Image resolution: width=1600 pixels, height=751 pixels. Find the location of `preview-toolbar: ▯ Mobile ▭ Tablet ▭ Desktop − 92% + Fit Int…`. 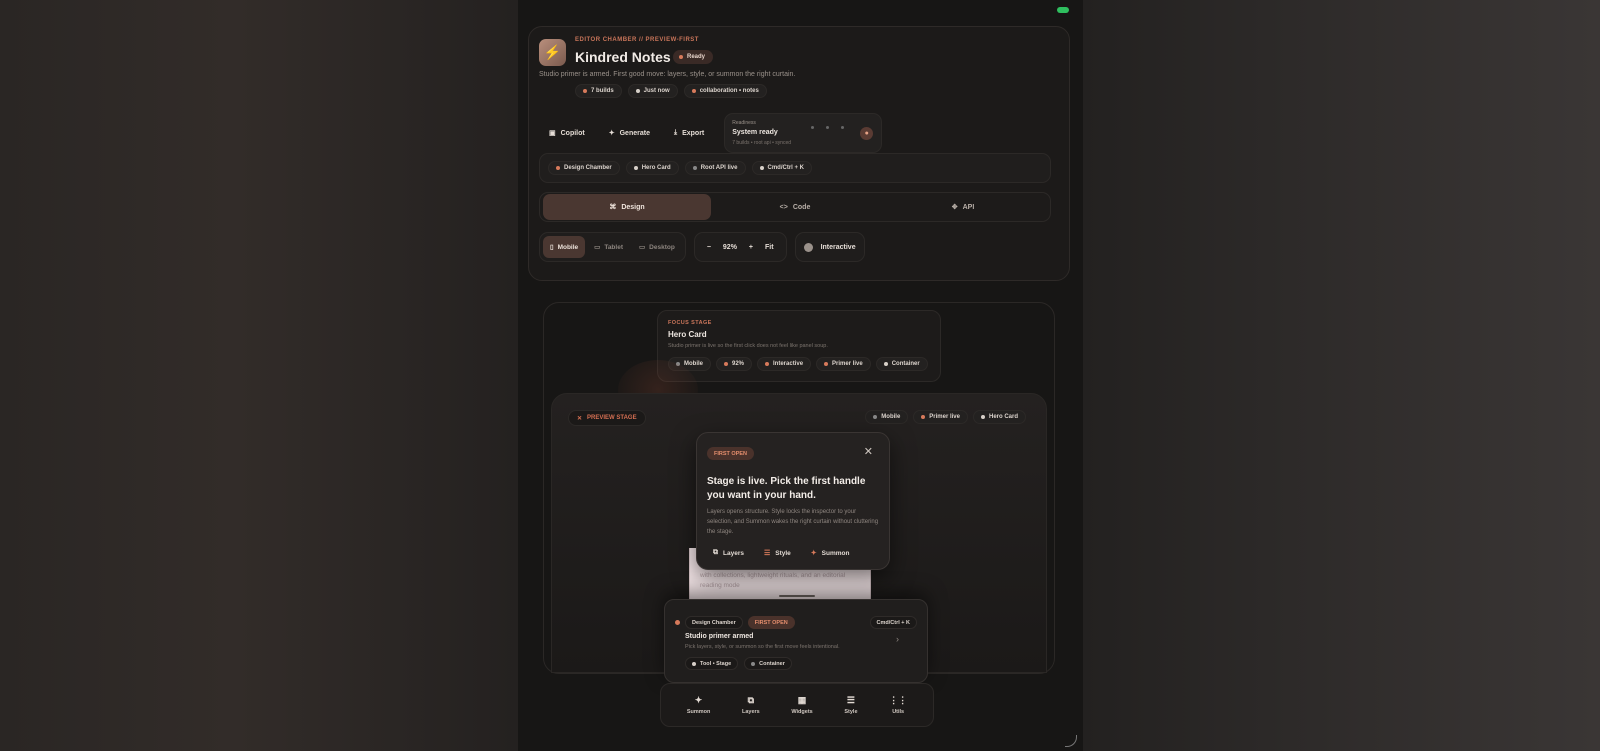

preview-toolbar: ▯ Mobile ▭ Tablet ▭ Desktop − 92% + Fit Int… is located at coordinates (702, 247).